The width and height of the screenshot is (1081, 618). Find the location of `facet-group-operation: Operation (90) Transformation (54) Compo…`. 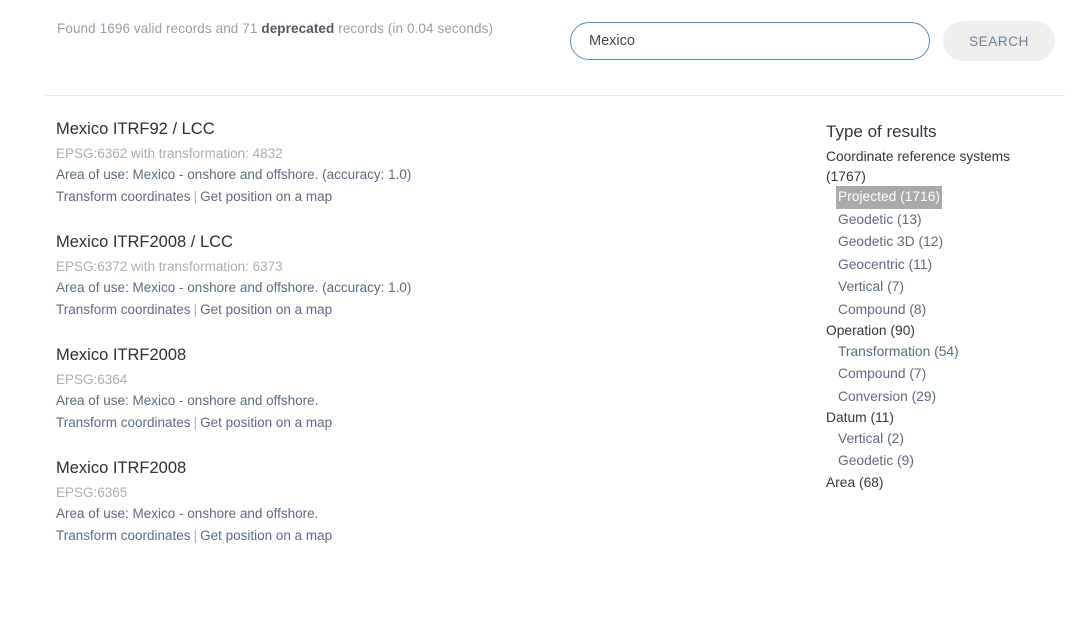

facet-group-operation: Operation (90) Transformation (54) Compo… is located at coordinates (938, 364).